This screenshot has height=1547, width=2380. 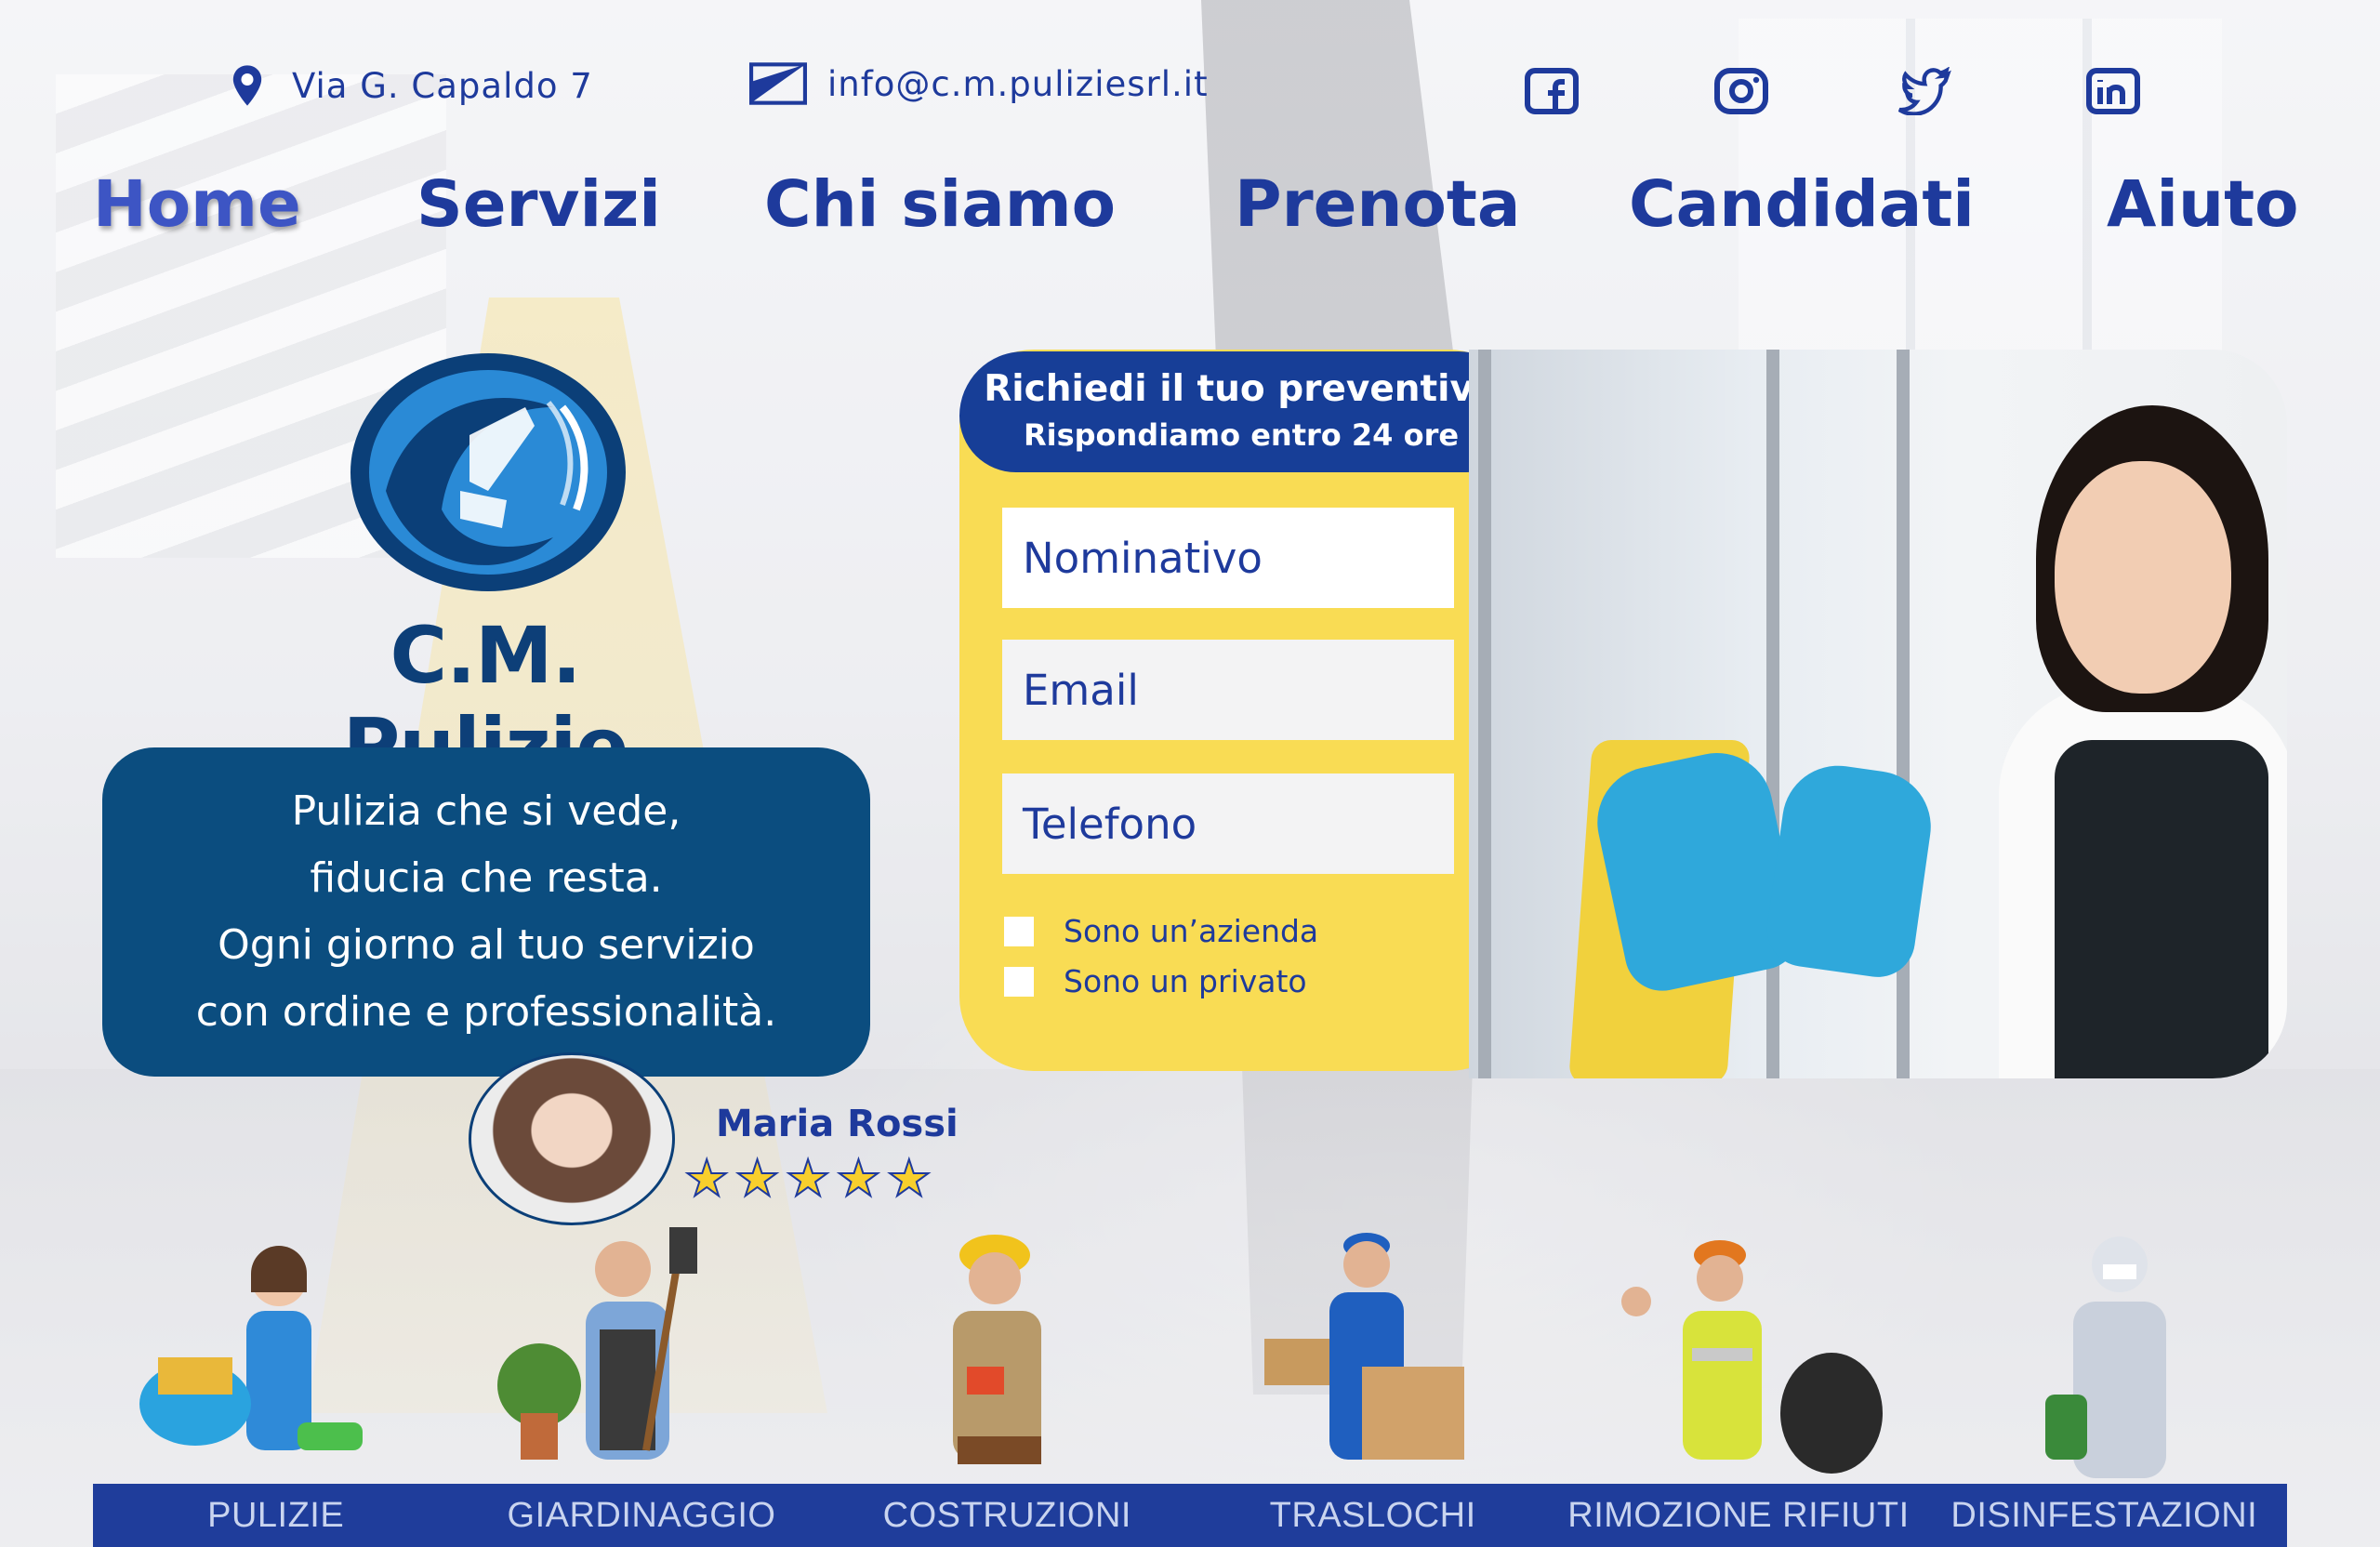 I want to click on email-info: info@c.m.puliziesrl.it, so click(x=979, y=83).